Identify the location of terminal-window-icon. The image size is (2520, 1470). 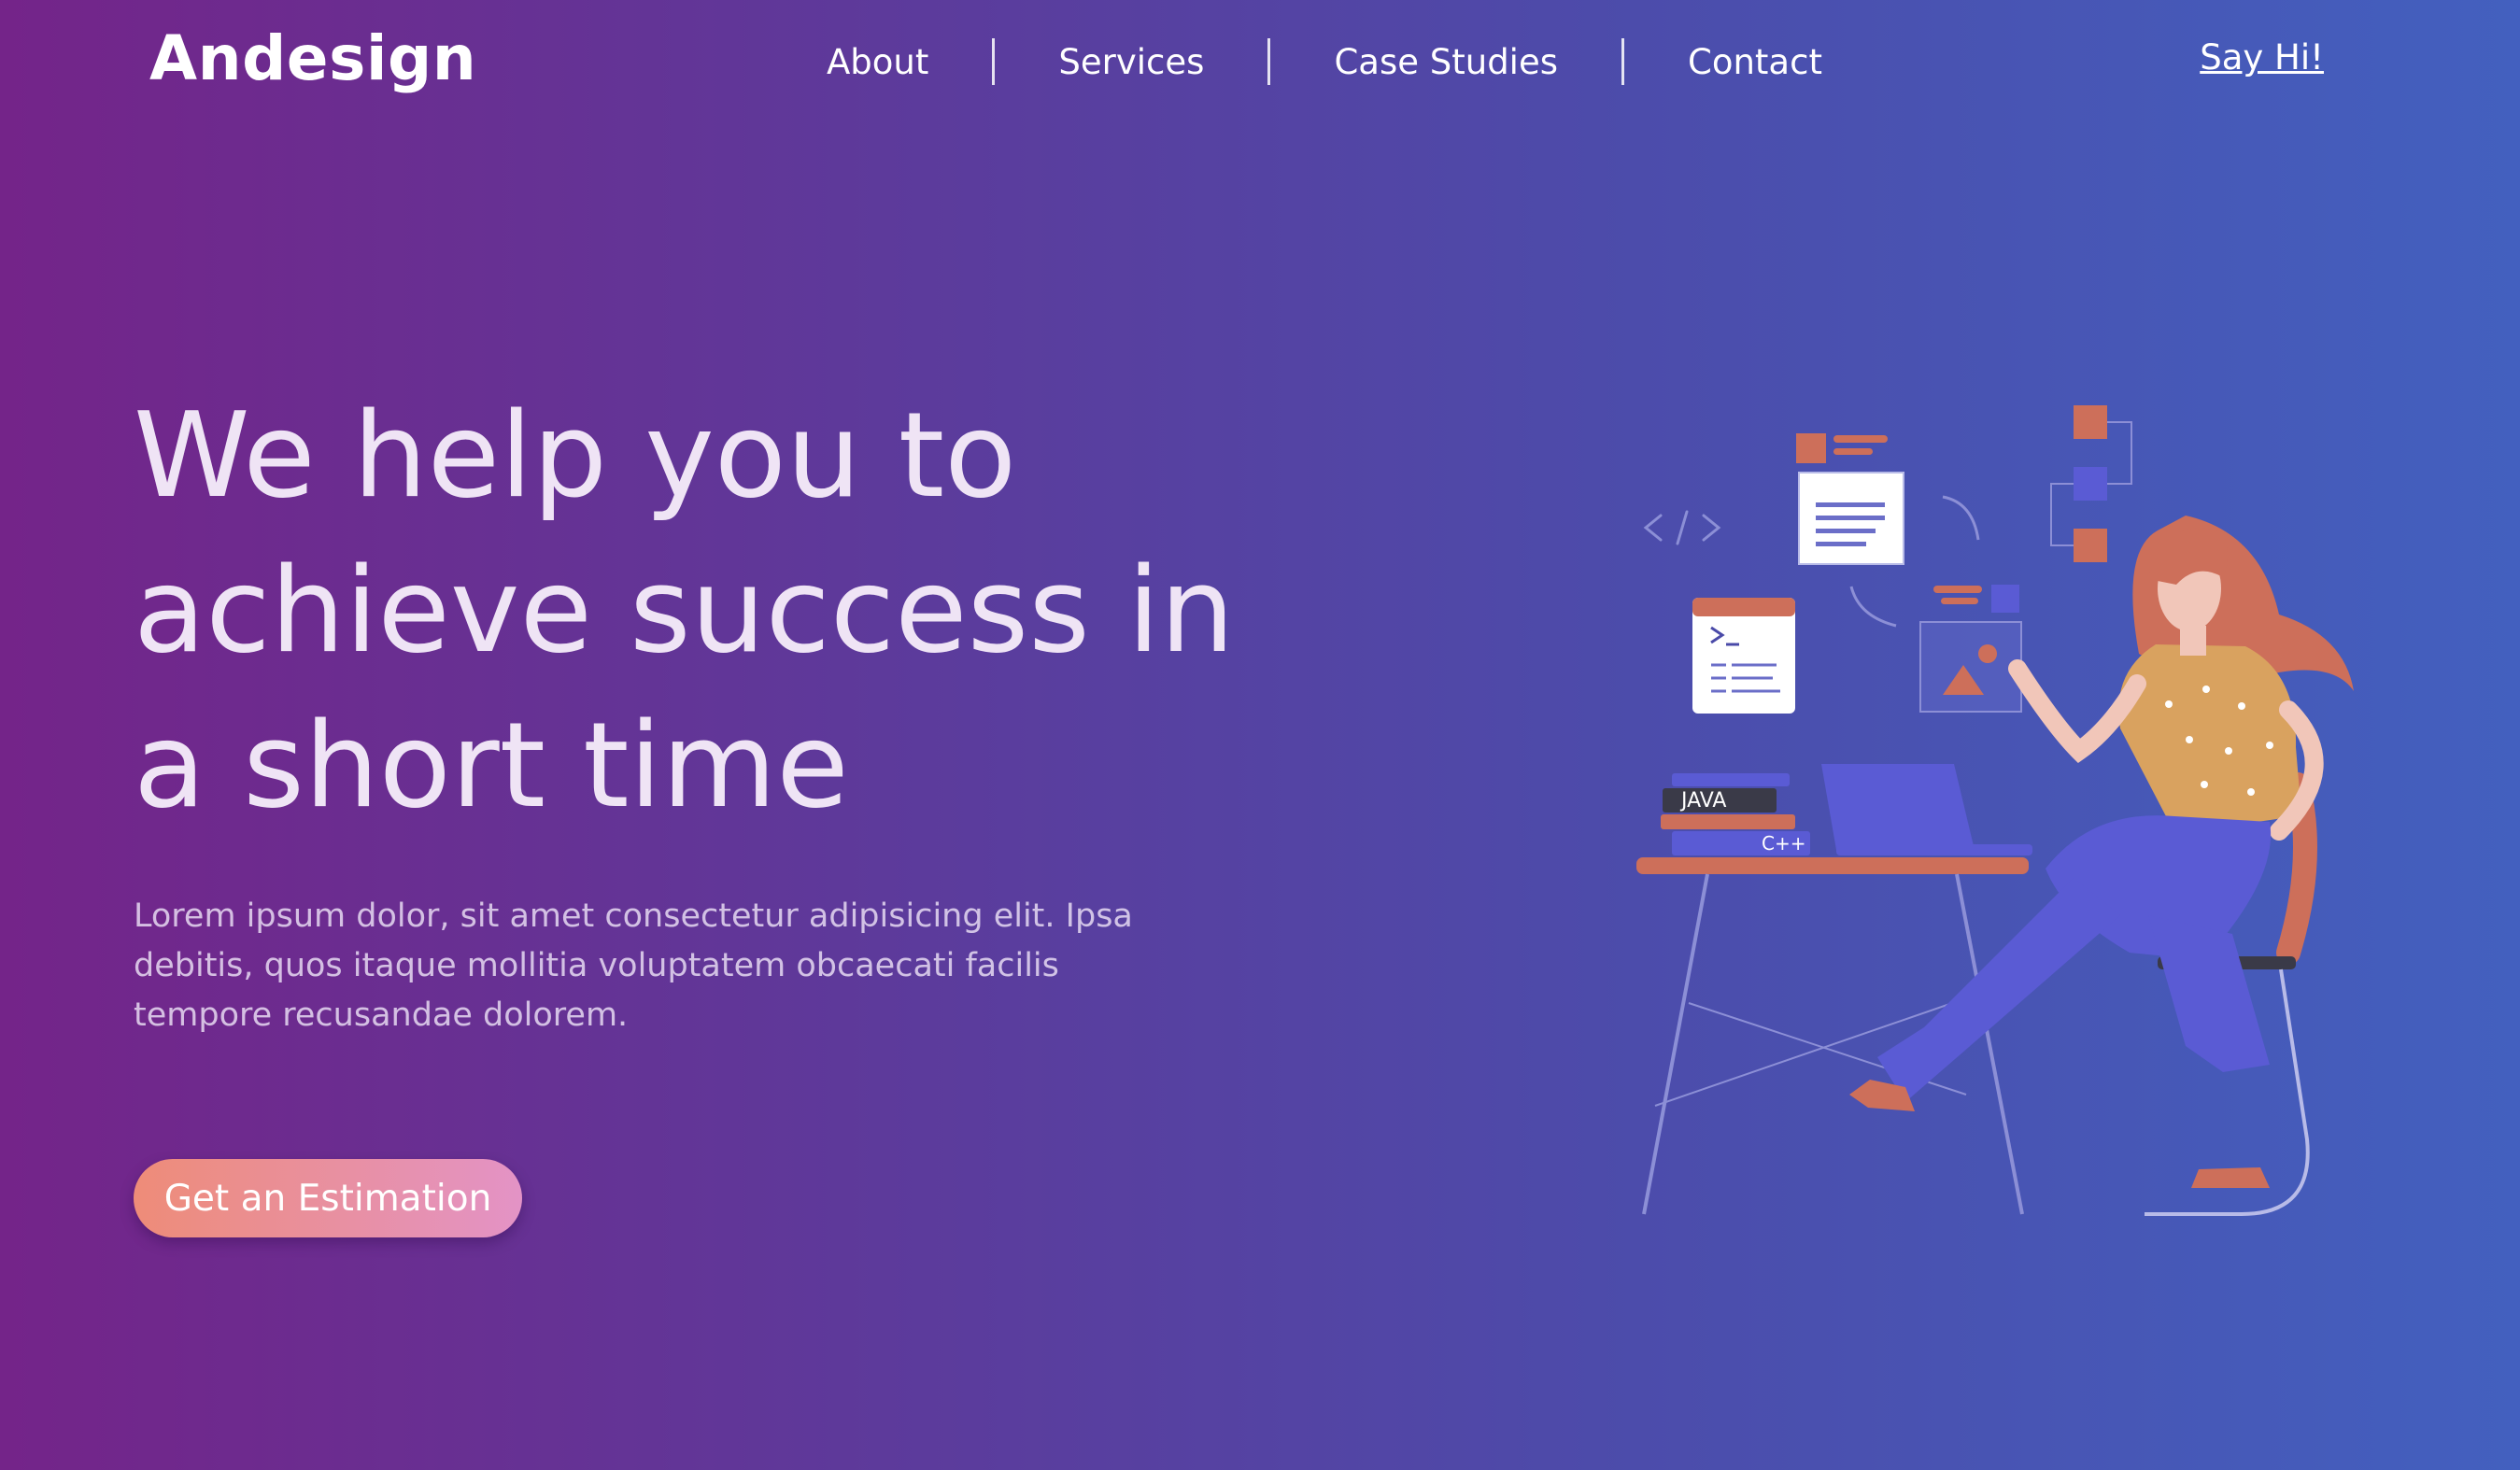
(1743, 656).